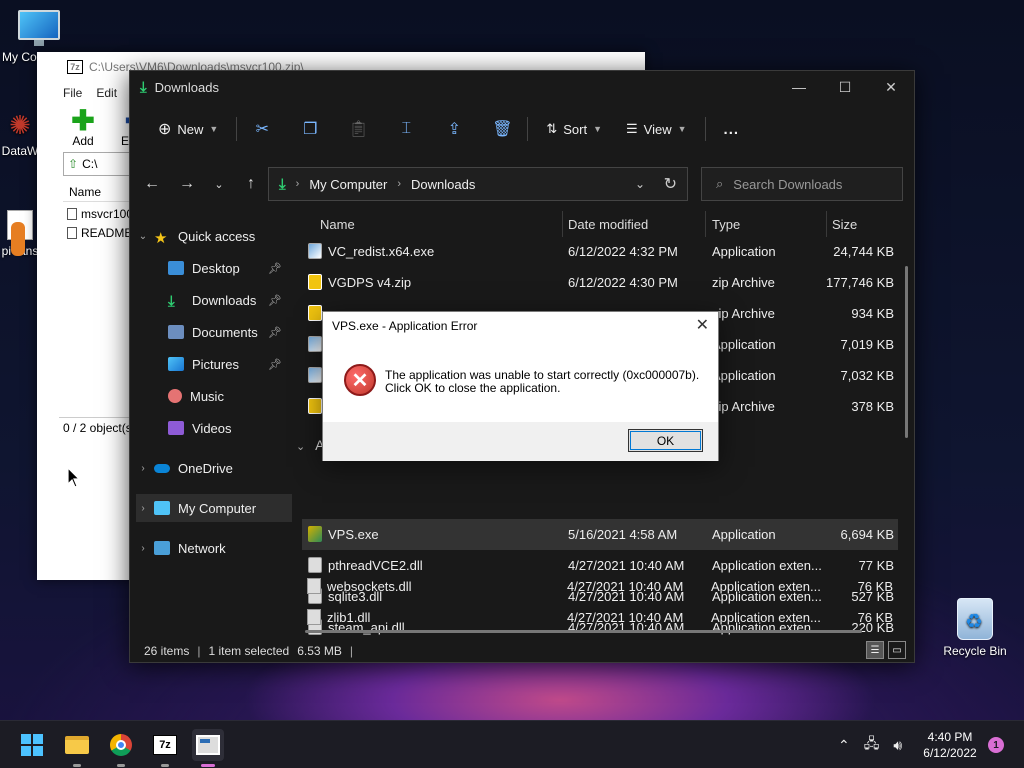 The image size is (1024, 768). Describe the element at coordinates (454, 129) in the screenshot. I see `share-icon: ⇪` at that location.